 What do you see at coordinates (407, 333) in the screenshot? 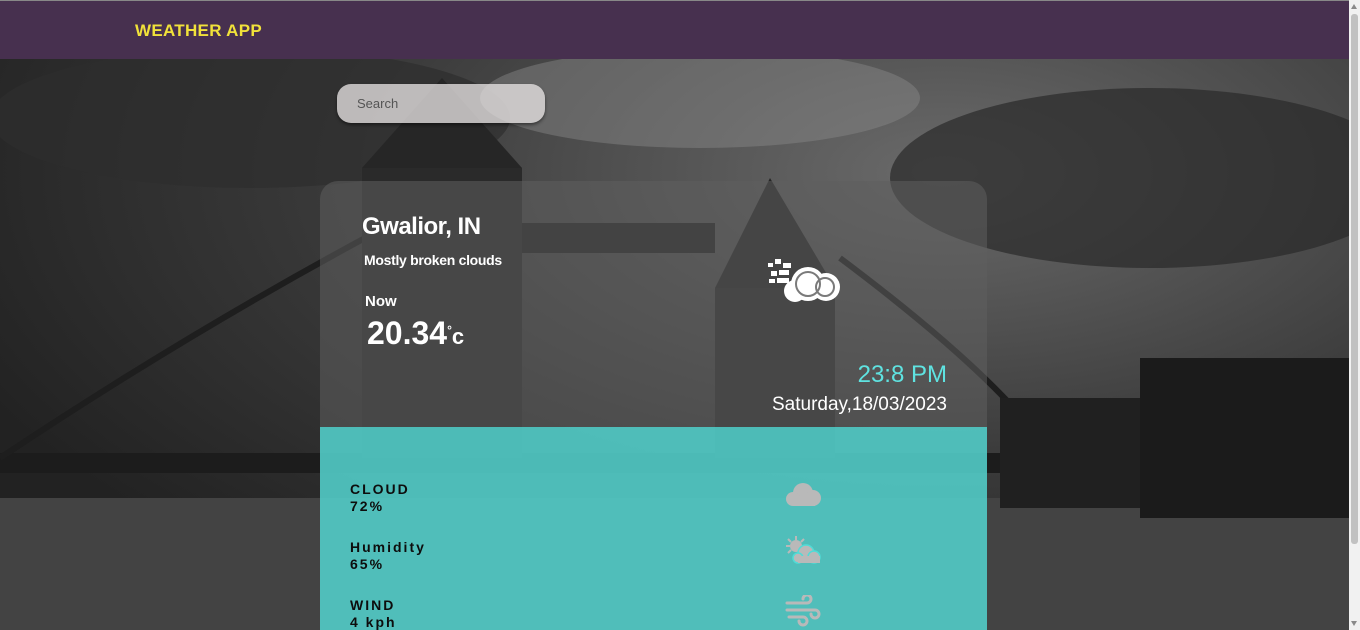
I see `temperature-value: 20.34` at bounding box center [407, 333].